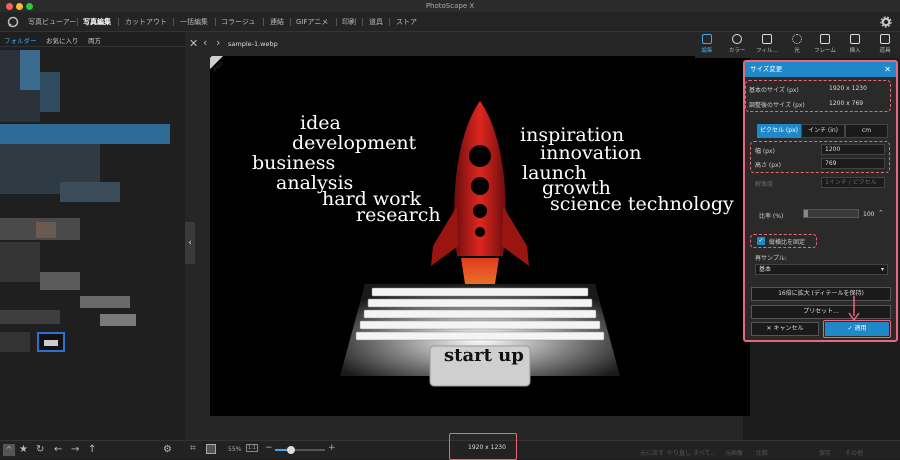 The image size is (900, 460). I want to click on menu-store: ストア, so click(406, 22).